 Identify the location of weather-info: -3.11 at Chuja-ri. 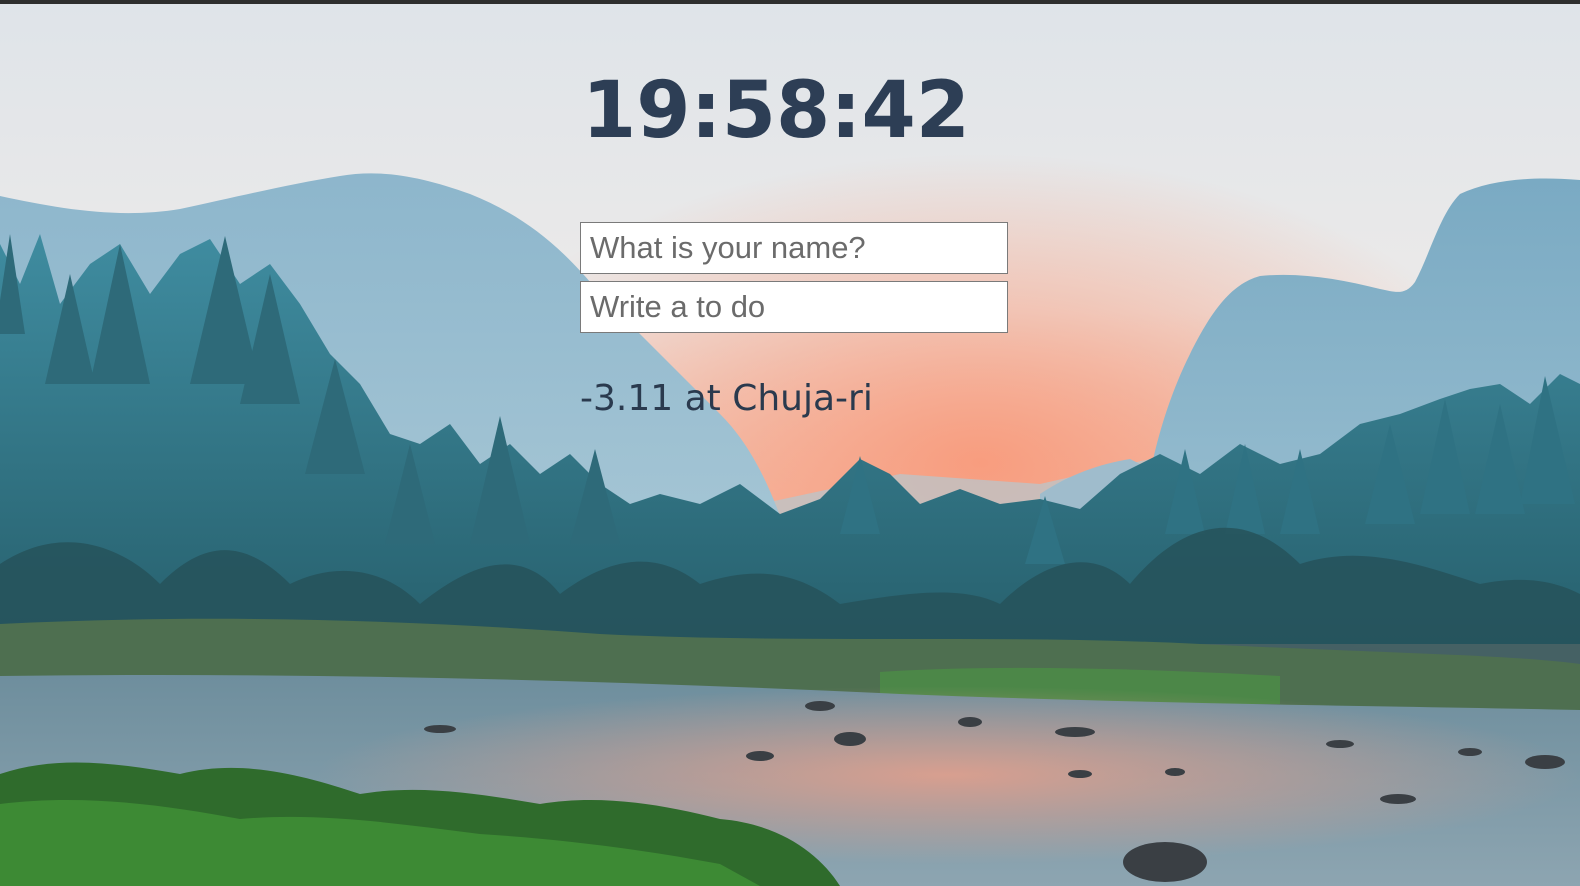
(726, 398).